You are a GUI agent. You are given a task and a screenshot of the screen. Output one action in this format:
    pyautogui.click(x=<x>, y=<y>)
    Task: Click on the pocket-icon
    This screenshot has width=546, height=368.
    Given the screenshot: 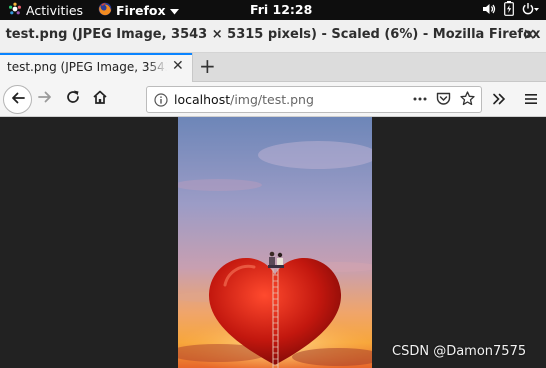 What is the action you would take?
    pyautogui.click(x=443, y=100)
    